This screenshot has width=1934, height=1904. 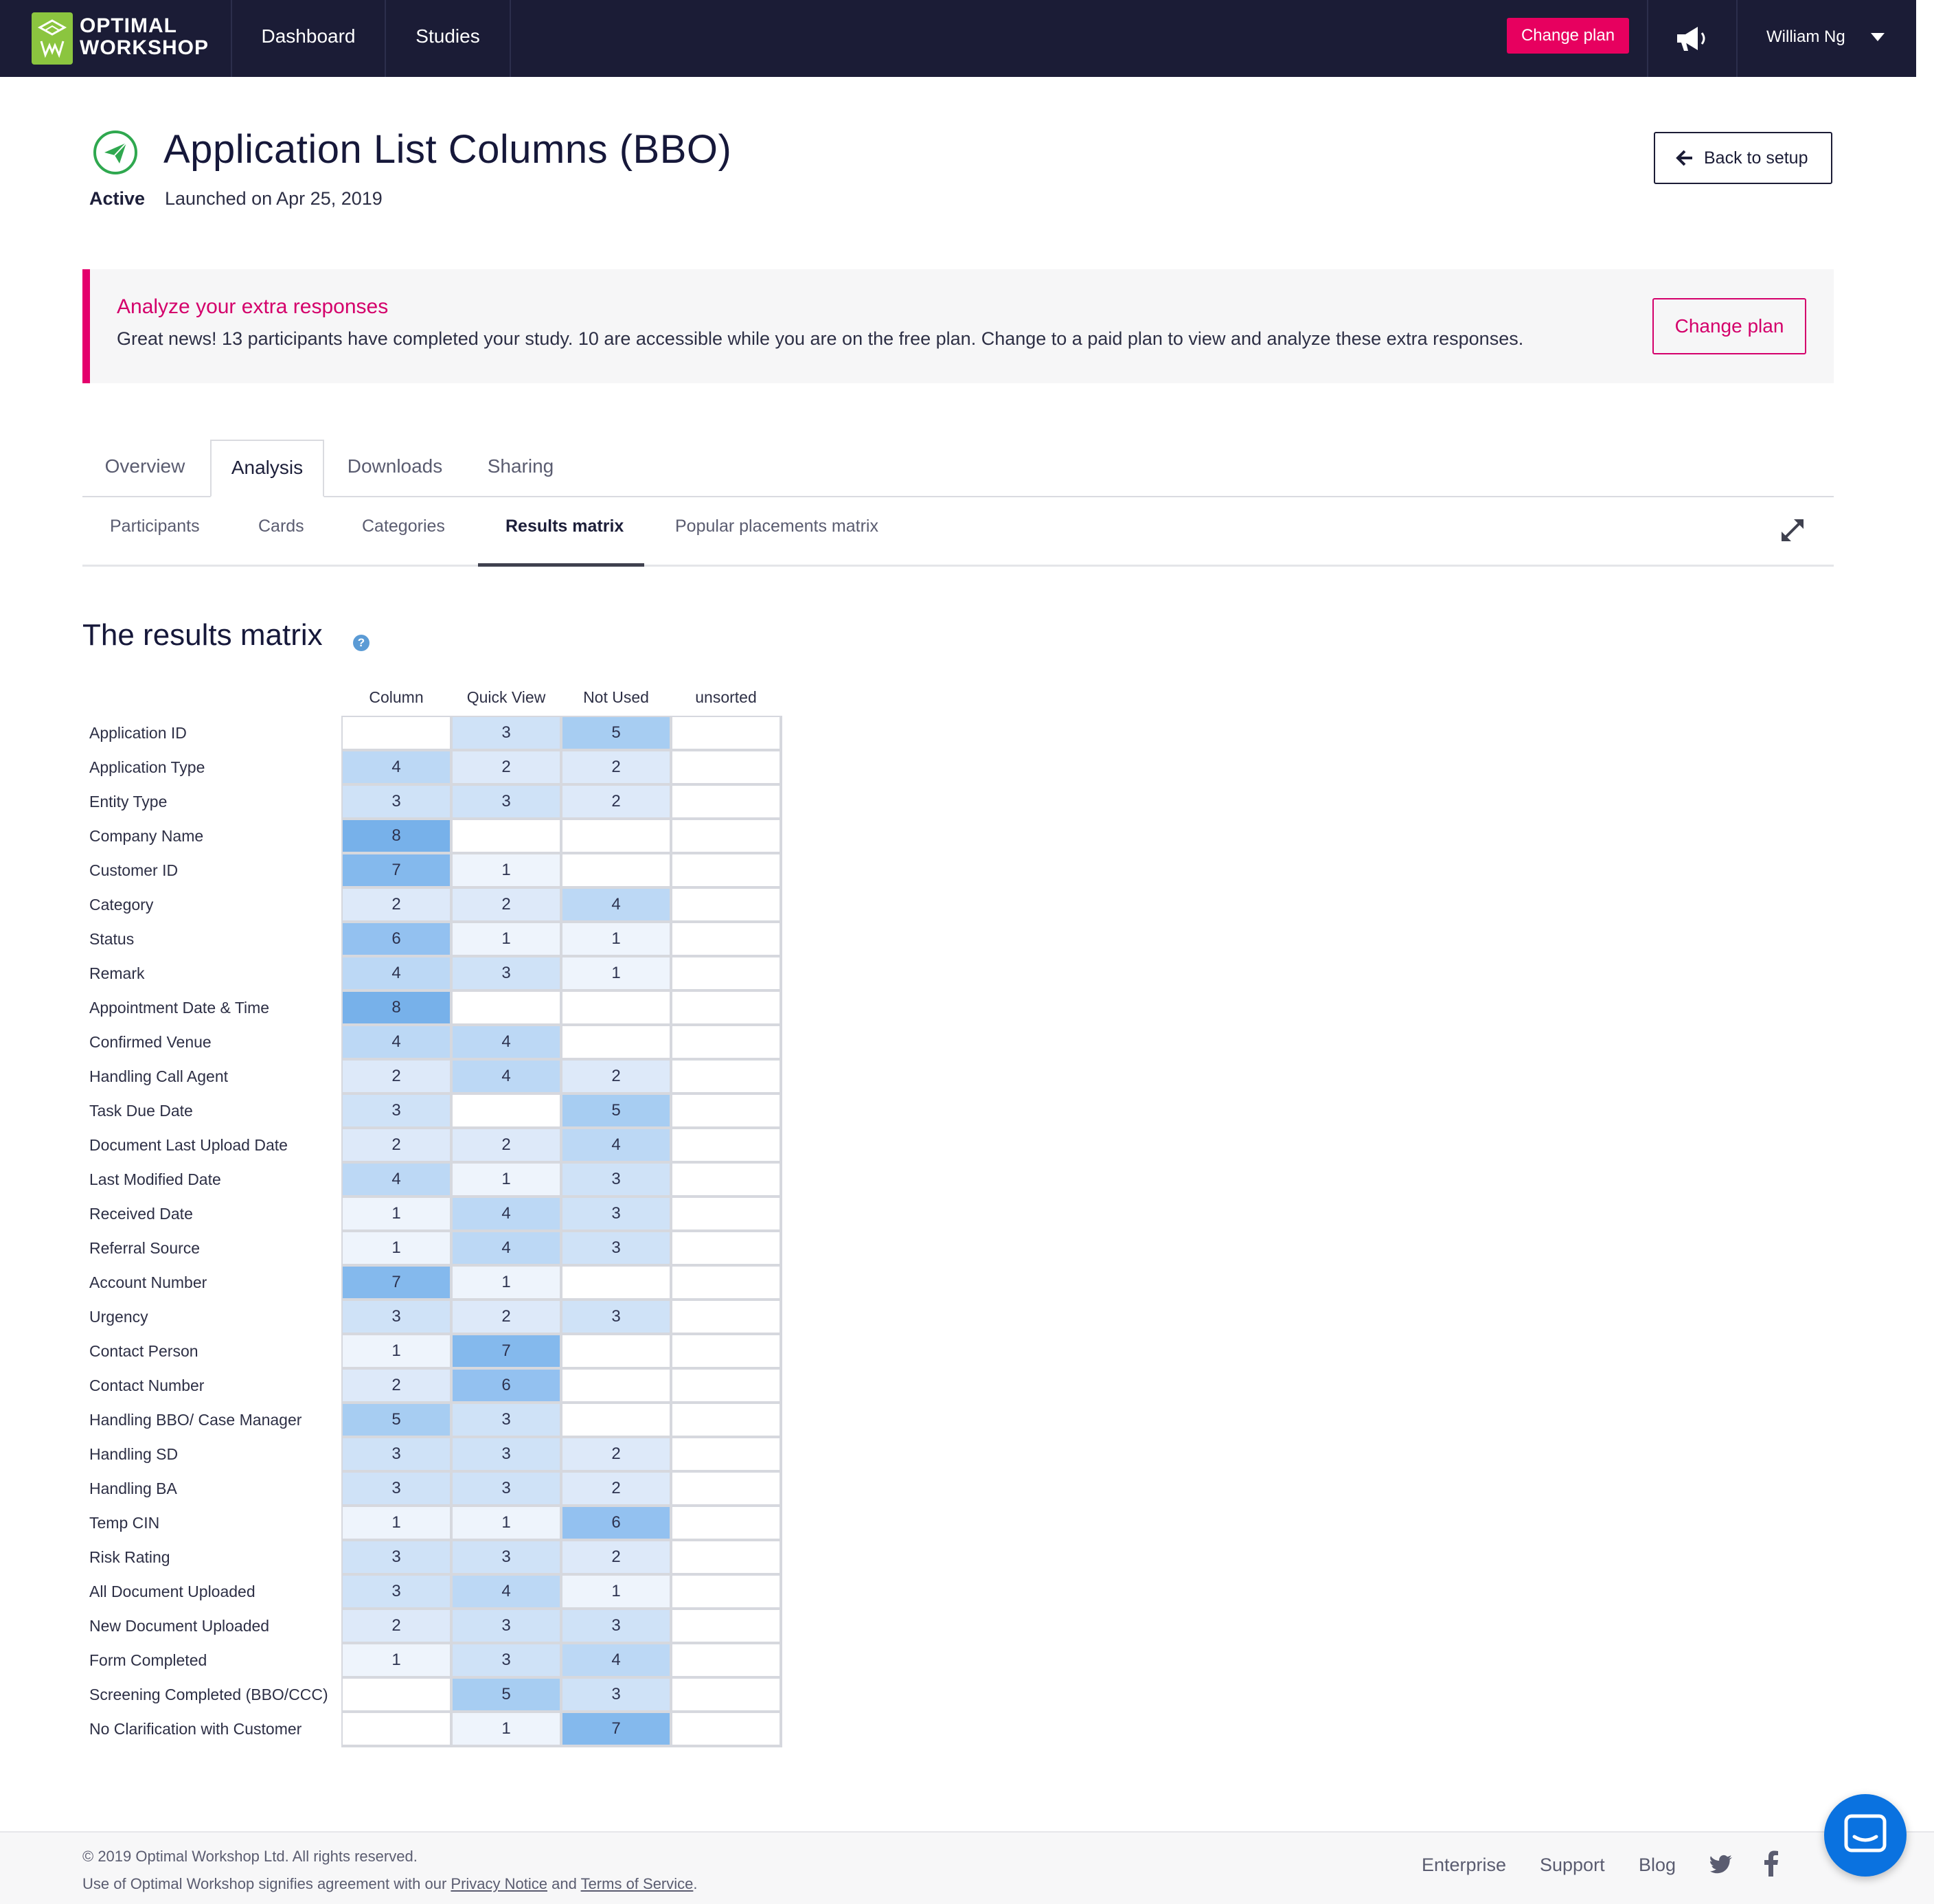 I want to click on subtab-cards: Cards, so click(x=281, y=530).